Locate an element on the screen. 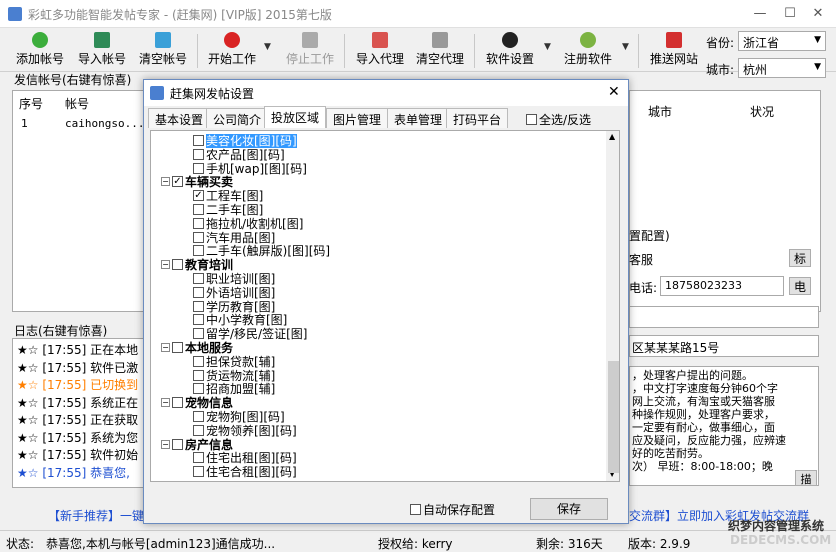 The width and height of the screenshot is (836, 552). clear-proxy-button: 清空代理 is located at coordinates (440, 50).